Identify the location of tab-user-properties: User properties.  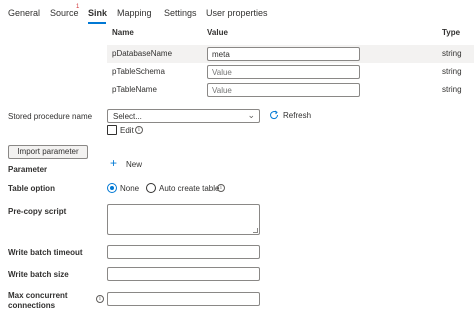
(237, 13).